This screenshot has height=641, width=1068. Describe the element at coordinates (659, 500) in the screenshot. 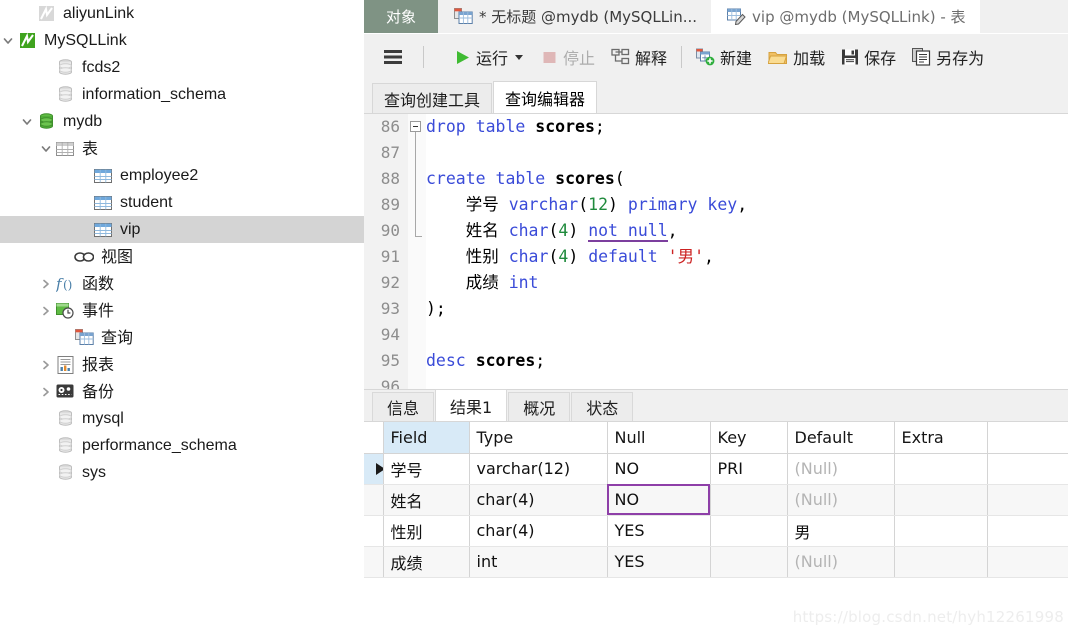

I see `table-cell-null: NO` at that location.